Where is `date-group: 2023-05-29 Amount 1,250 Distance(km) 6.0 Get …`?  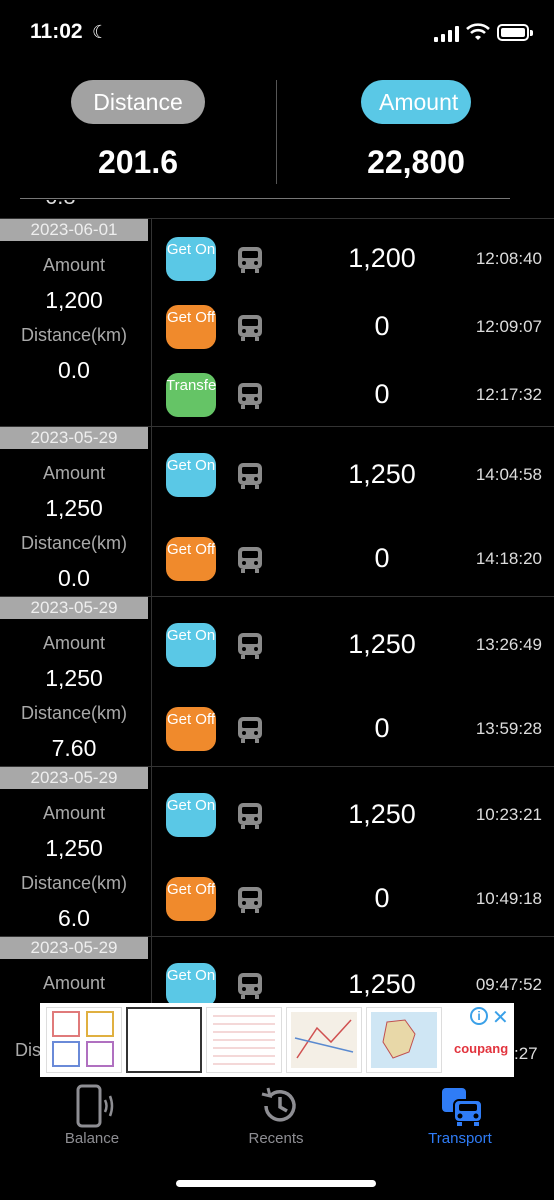 date-group: 2023-05-29 Amount 1,250 Distance(km) 6.0 Get … is located at coordinates (277, 851).